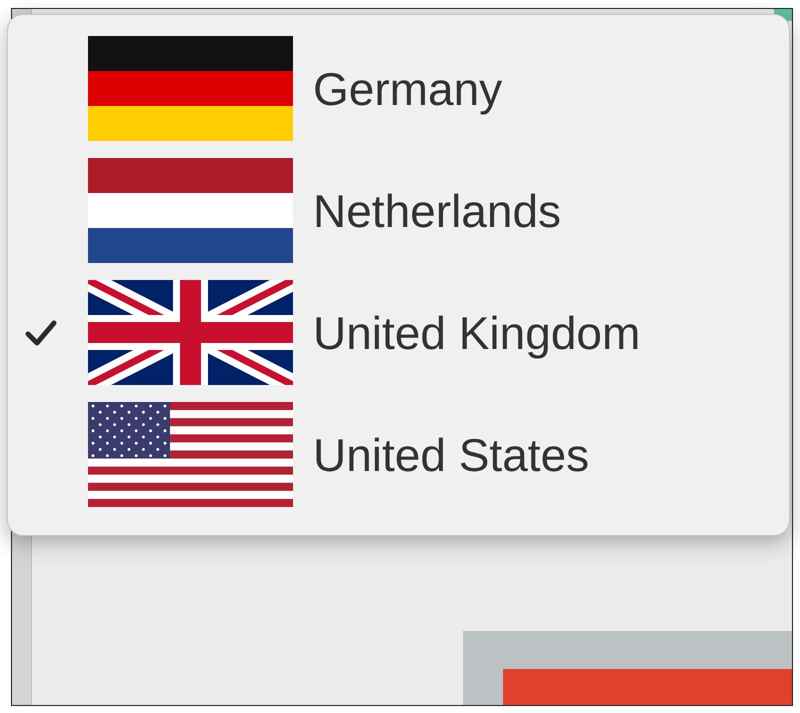 This screenshot has width=800, height=713. Describe the element at coordinates (190, 210) in the screenshot. I see `netherlands-flag-icon` at that location.